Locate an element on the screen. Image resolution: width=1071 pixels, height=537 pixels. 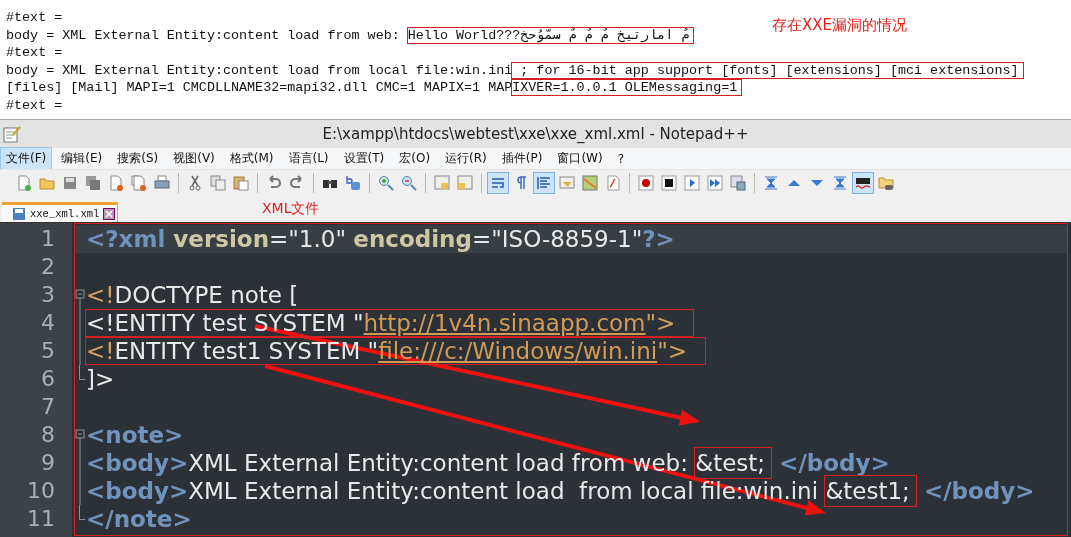
file-tab: xxe_xml.xml is located at coordinates (60, 212).